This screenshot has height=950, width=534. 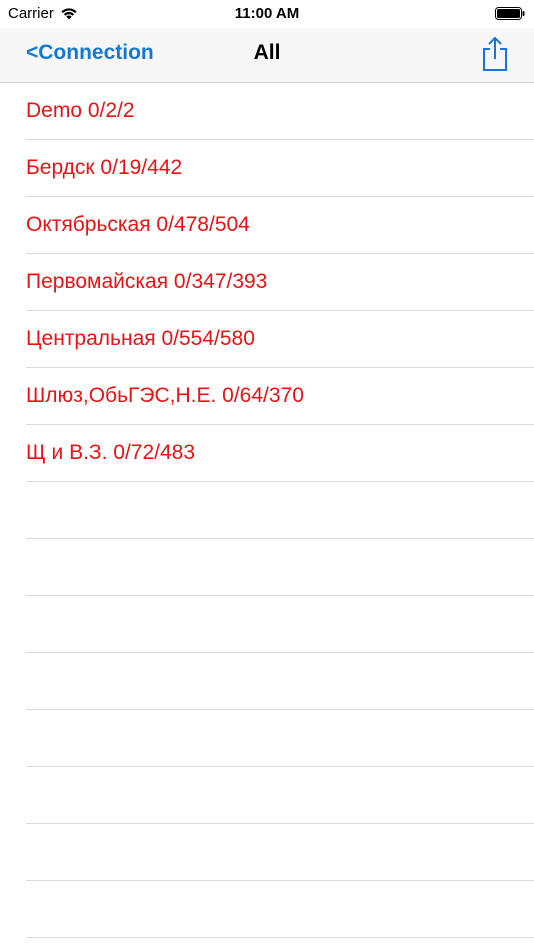 I want to click on list-item: Шлюз,ОбьГЭС,Н.Е. 0/64/370, so click(x=267, y=396).